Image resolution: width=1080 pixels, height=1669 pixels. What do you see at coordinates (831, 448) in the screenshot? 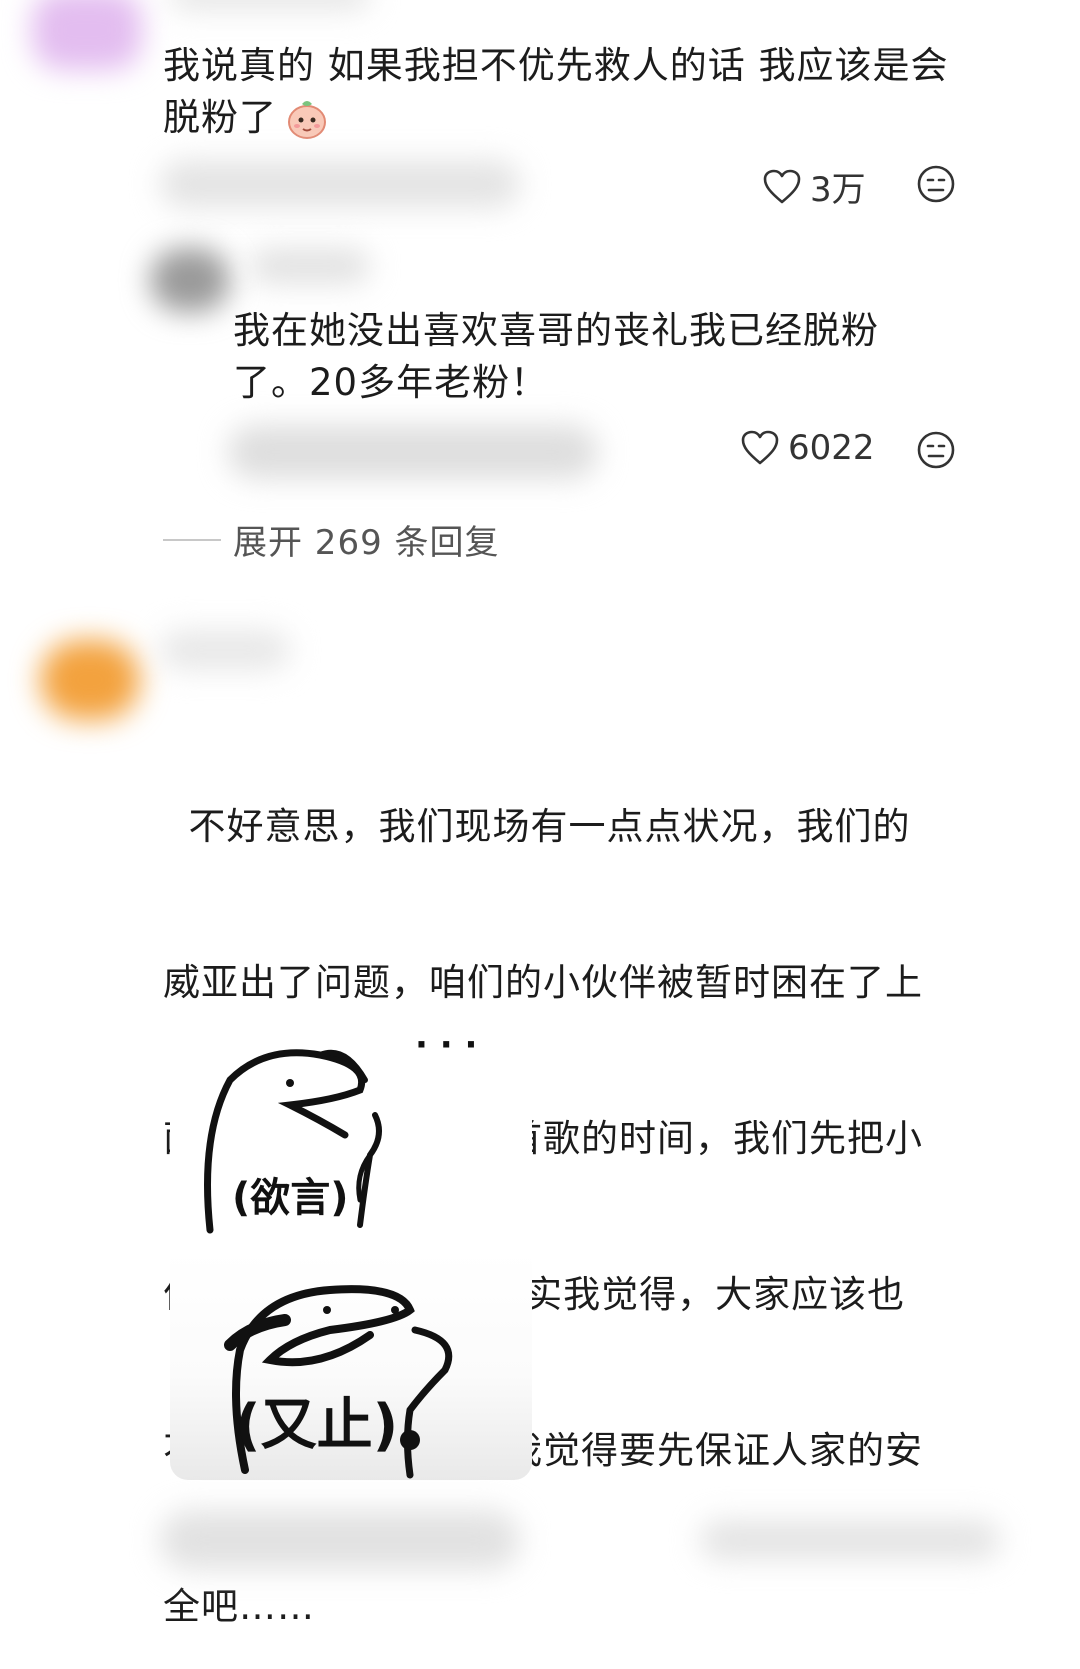
I see `like-count: 6022` at bounding box center [831, 448].